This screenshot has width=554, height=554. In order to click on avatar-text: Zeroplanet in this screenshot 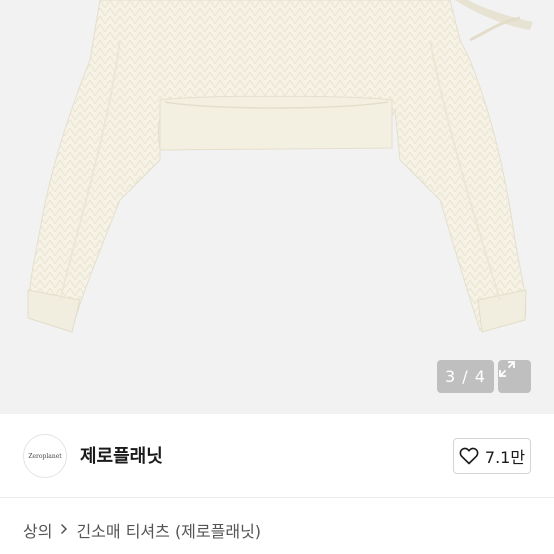, I will do `click(45, 456)`.